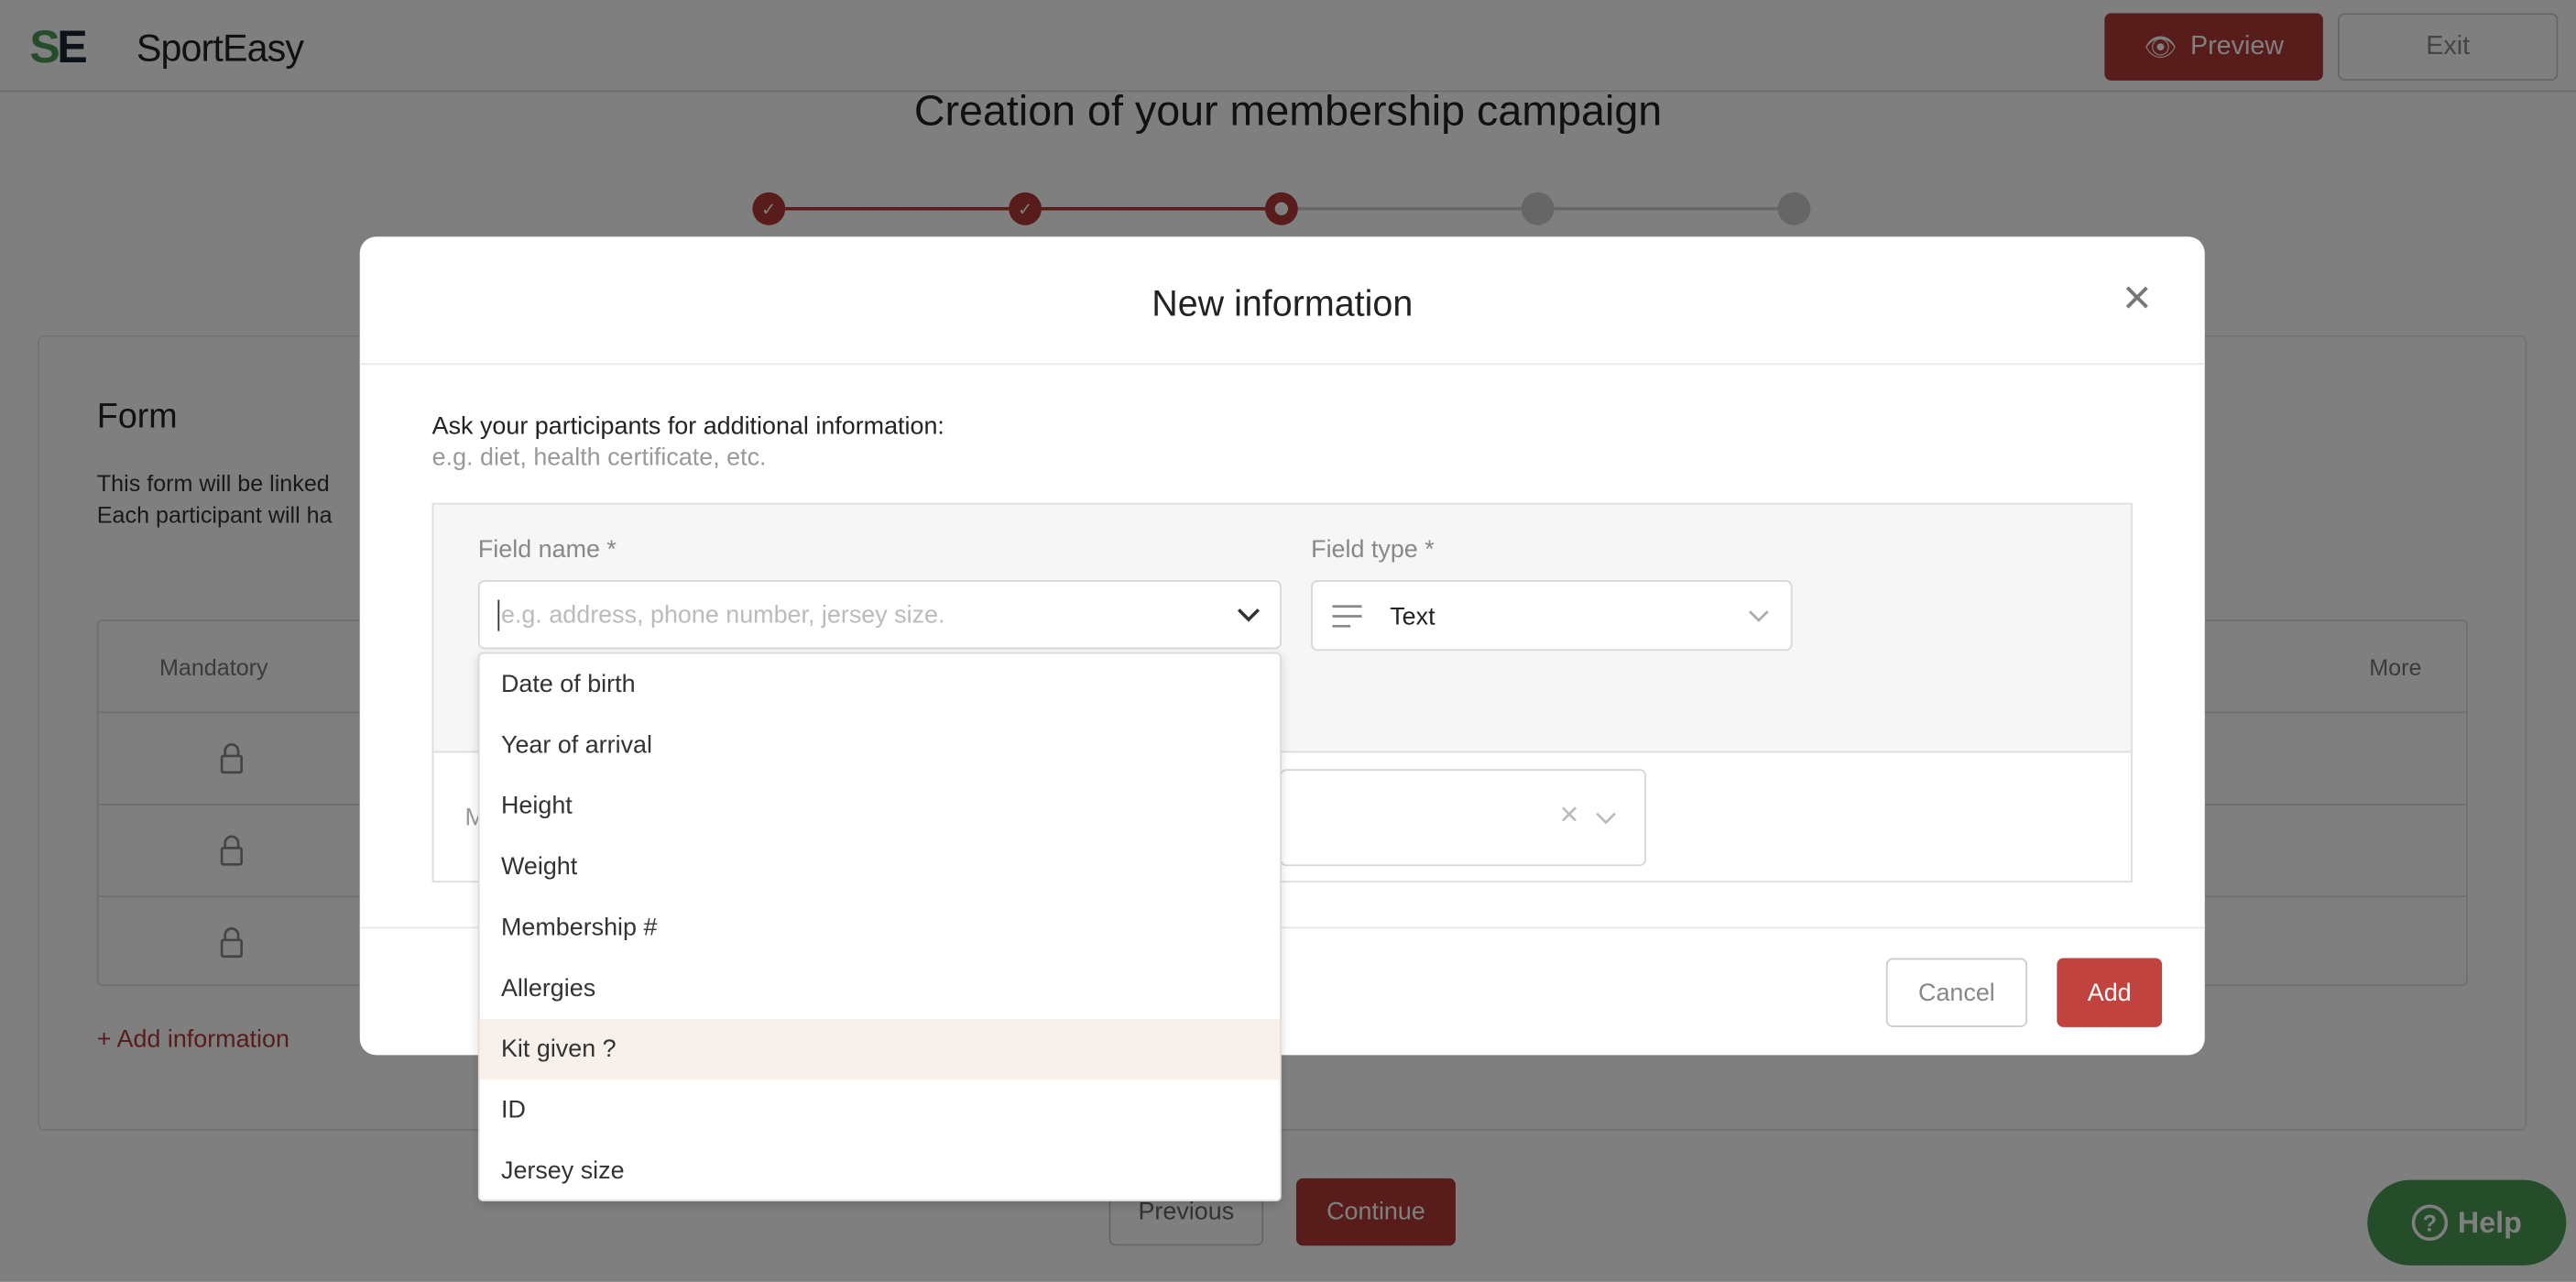 This screenshot has height=1282, width=2576. What do you see at coordinates (880, 745) in the screenshot?
I see `option-year-of-arrival: Year of arrival` at bounding box center [880, 745].